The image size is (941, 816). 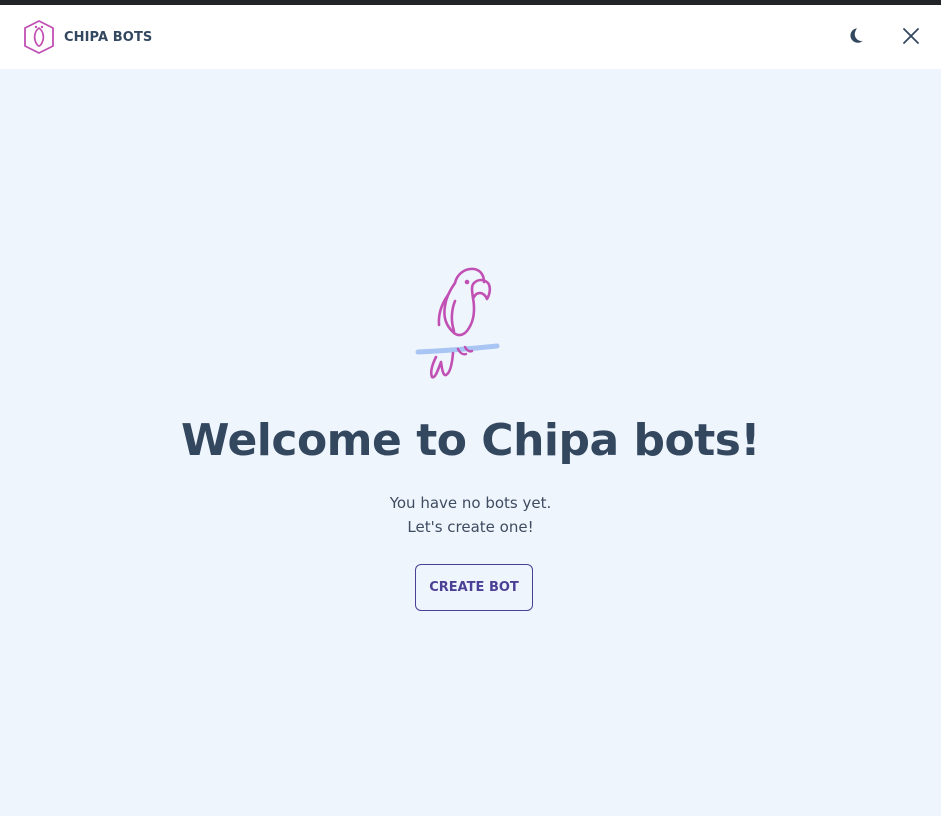 I want to click on theme-toggle-button, so click(x=858, y=36).